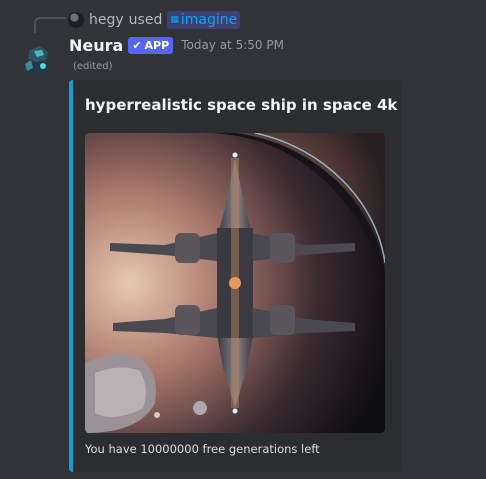 This screenshot has width=486, height=479. I want to click on avatar, so click(36, 58).